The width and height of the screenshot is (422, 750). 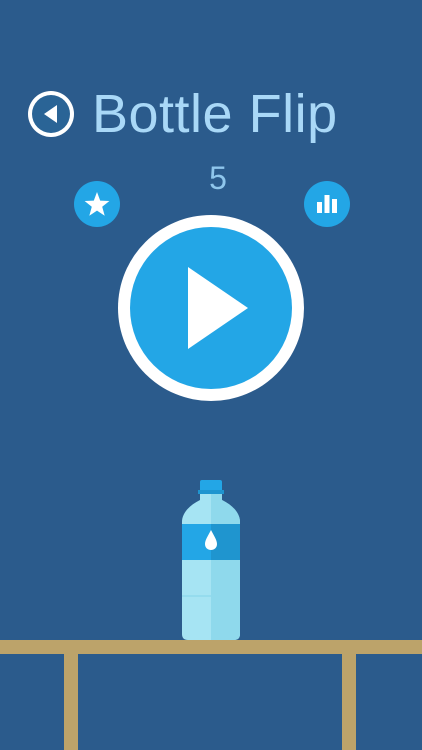 I want to click on bar-chart-icon, so click(x=327, y=204).